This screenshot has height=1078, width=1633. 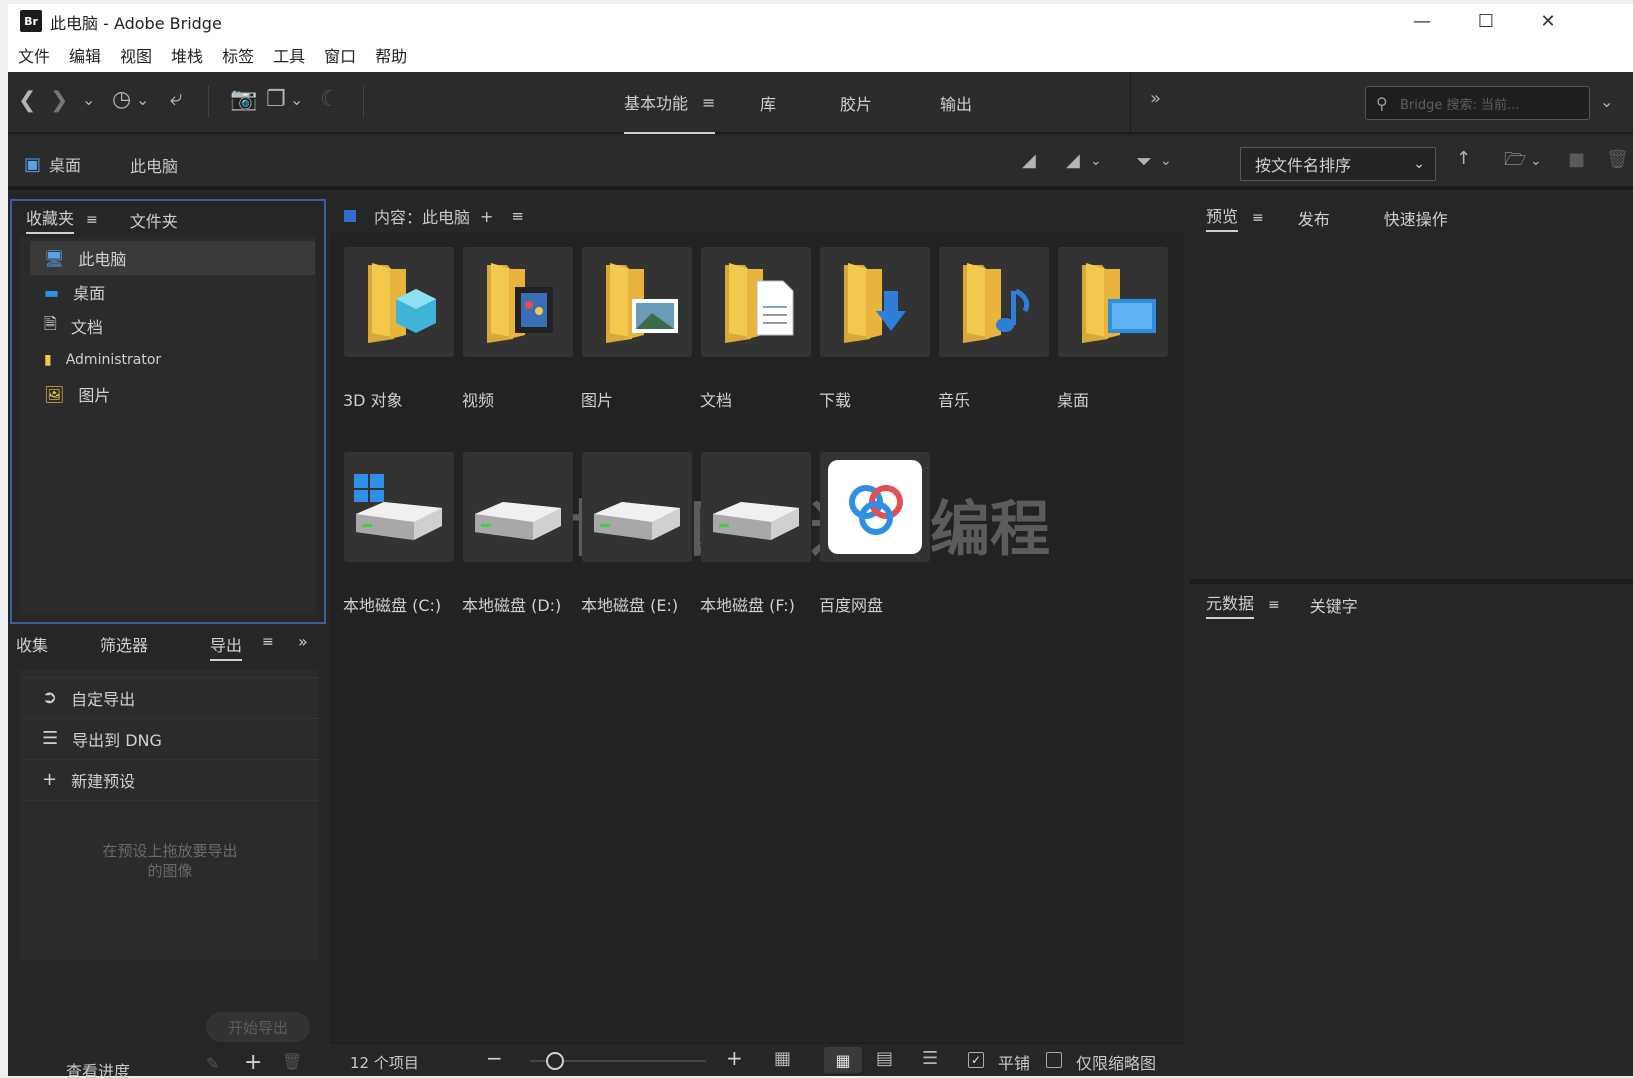 I want to click on tab-favorites: 收藏夹, so click(x=50, y=219).